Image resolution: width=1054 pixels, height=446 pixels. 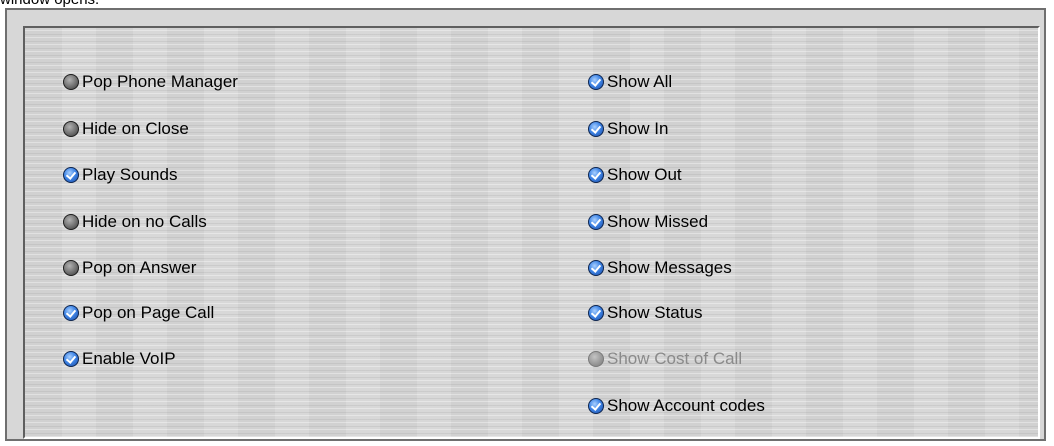 I want to click on option-label: Show All, so click(x=640, y=81).